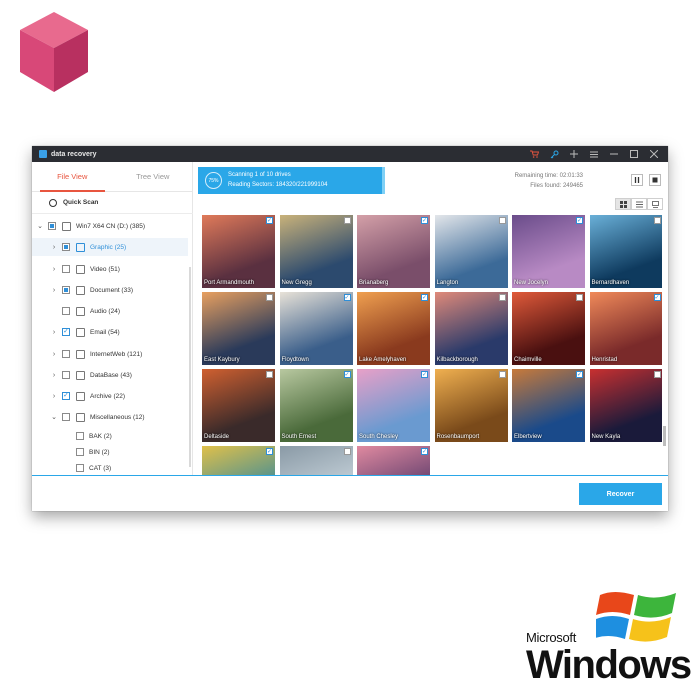  I want to click on photo-thumbnail: ✓ South Chesley, so click(393, 405).